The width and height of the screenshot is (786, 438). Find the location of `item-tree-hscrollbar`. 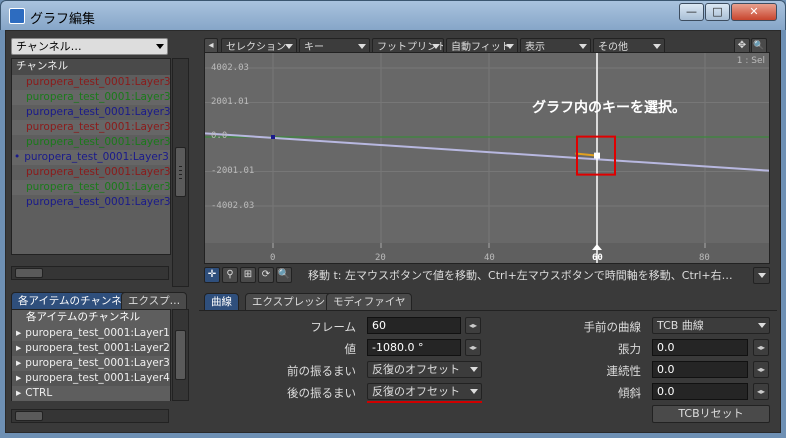

item-tree-hscrollbar is located at coordinates (90, 416).